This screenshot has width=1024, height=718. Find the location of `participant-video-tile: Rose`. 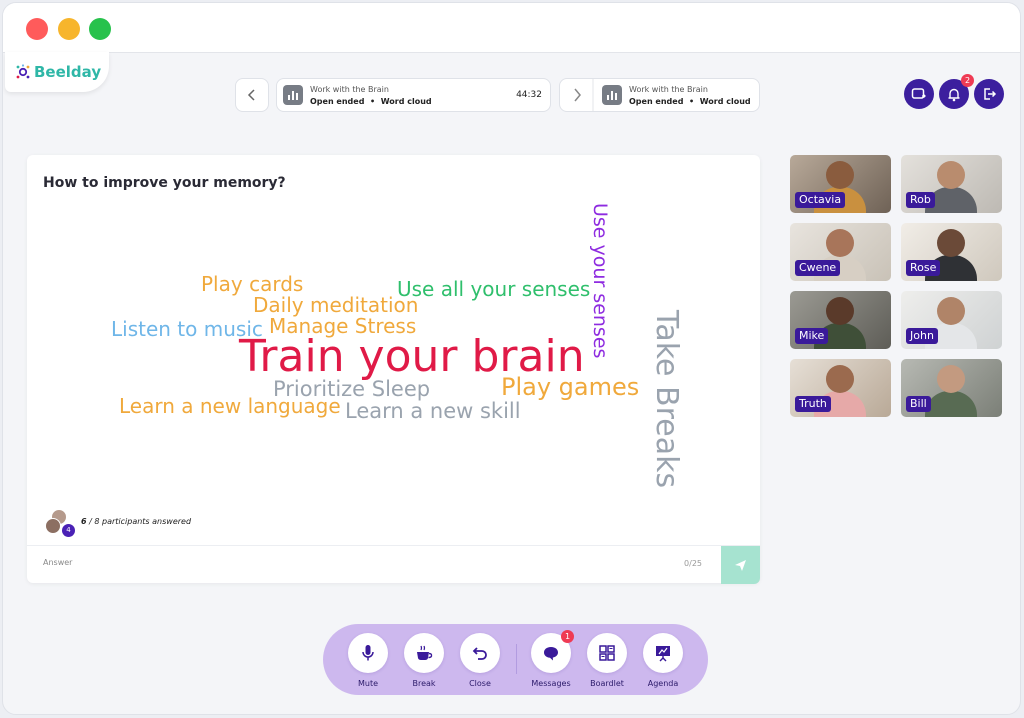

participant-video-tile: Rose is located at coordinates (951, 252).